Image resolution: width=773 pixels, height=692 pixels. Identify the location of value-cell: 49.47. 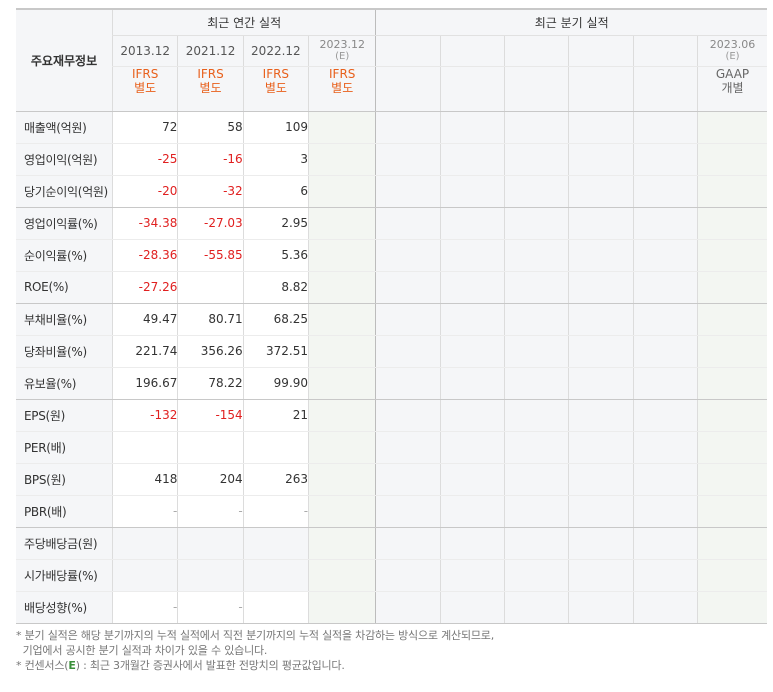
(144, 319).